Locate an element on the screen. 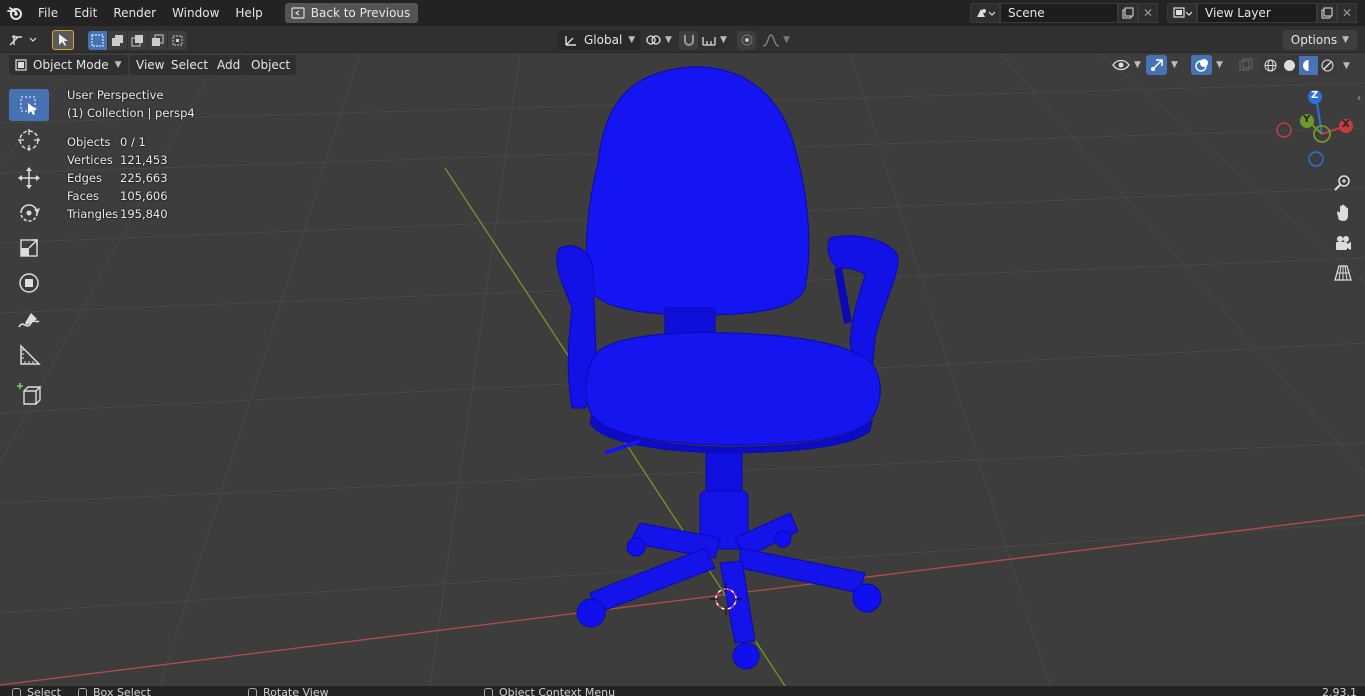 The image size is (1365, 696). scale-tool is located at coordinates (29, 248).